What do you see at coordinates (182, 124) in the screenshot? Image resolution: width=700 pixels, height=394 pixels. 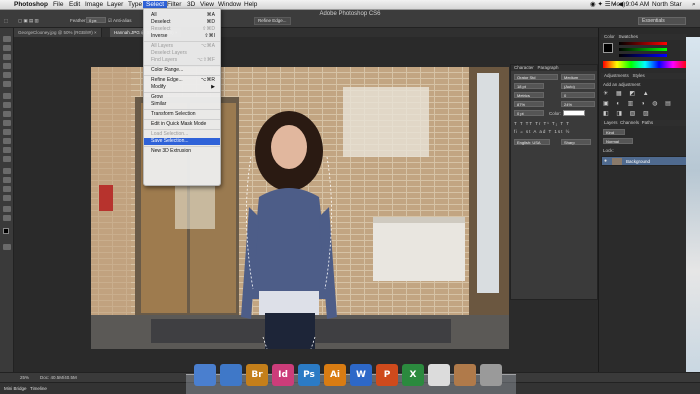 I see `menu-item-edit-in-quick-mask-mode: Edit in Quick Mask Mode` at bounding box center [182, 124].